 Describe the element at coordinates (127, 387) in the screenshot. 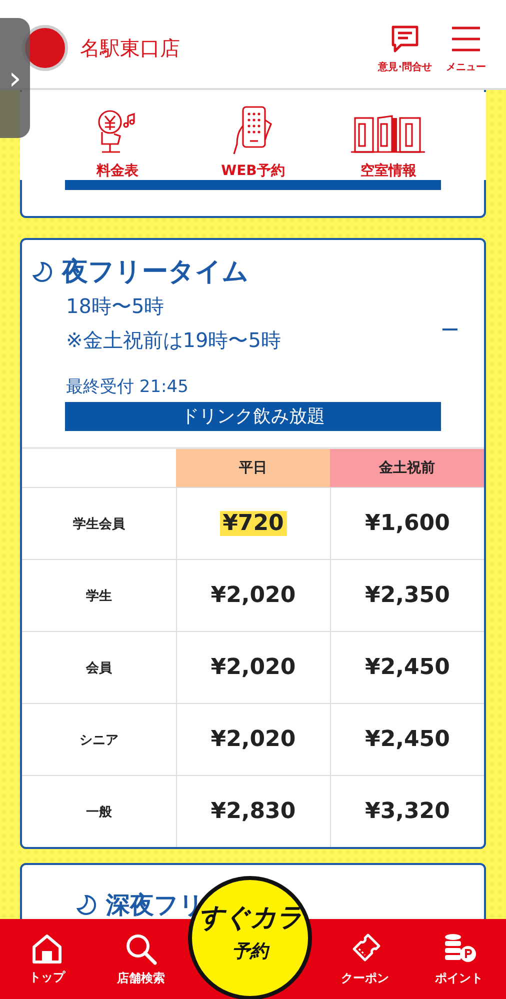

I see `last-order-time: 最終受付 21:45` at that location.